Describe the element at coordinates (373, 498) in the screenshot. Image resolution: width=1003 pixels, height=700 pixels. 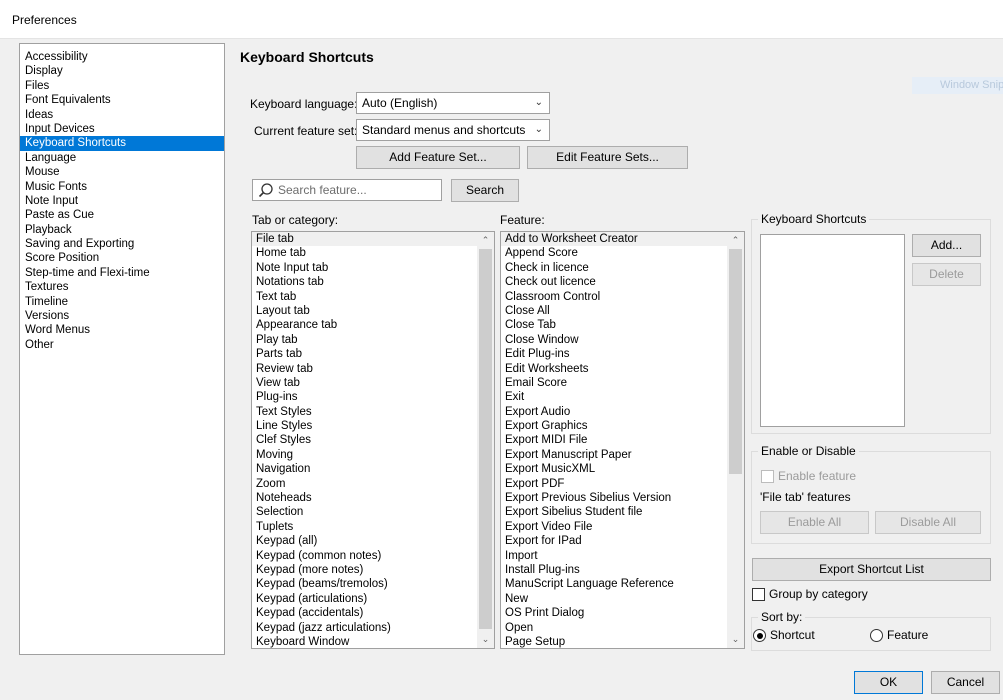
I see `tab-list-item: Noteheads` at that location.